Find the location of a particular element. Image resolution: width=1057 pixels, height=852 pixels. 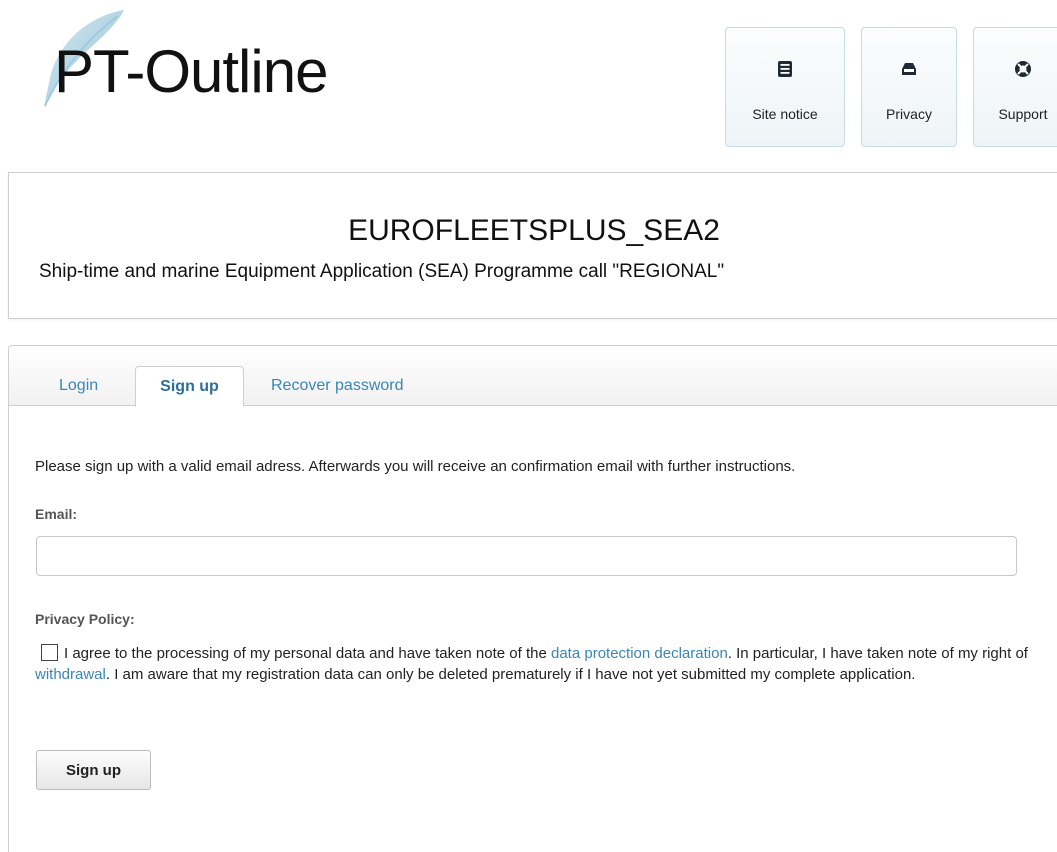

privacy-policy-label: Privacy Policy: is located at coordinates (85, 619).